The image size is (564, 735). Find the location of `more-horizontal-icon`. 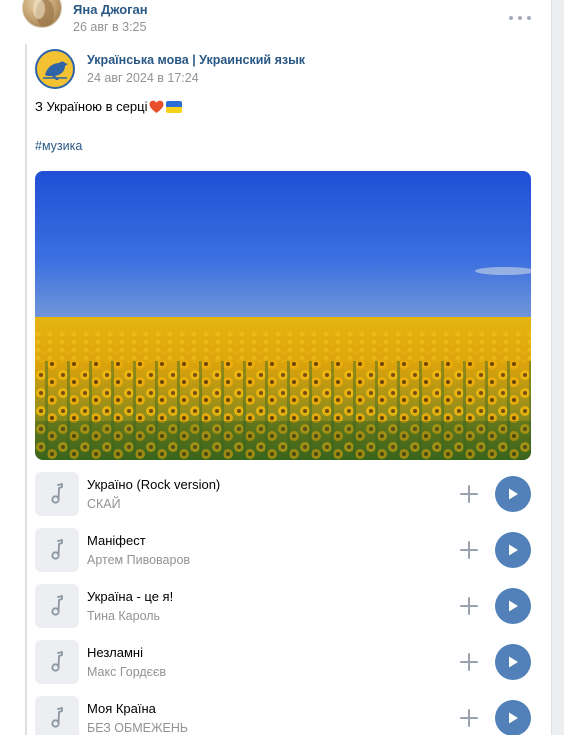

more-horizontal-icon is located at coordinates (520, 18).